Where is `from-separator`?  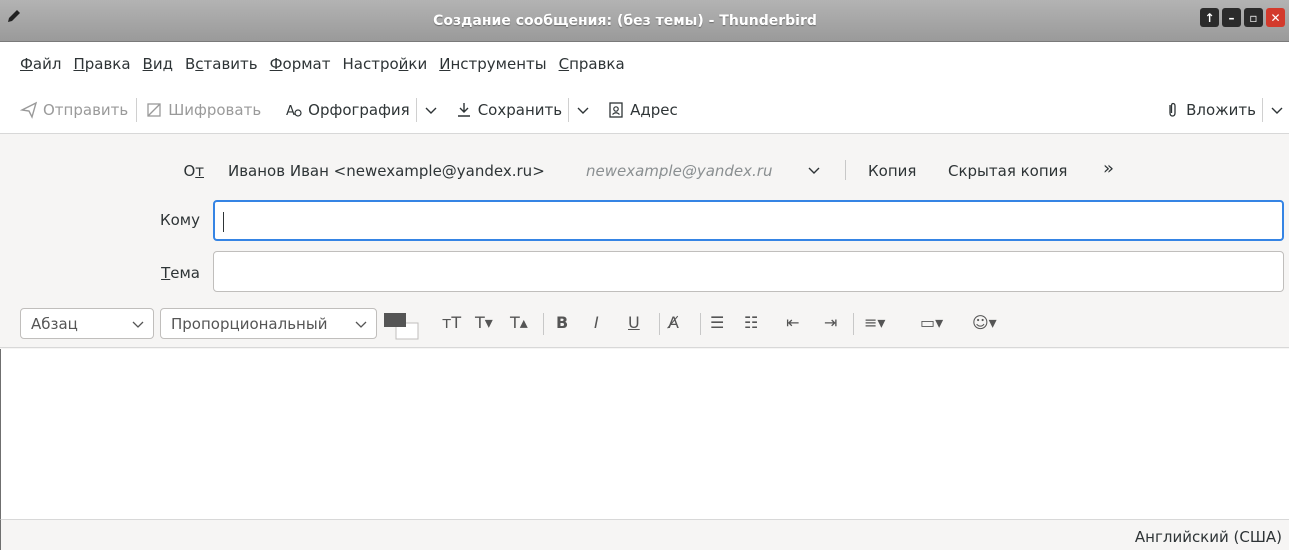 from-separator is located at coordinates (845, 170).